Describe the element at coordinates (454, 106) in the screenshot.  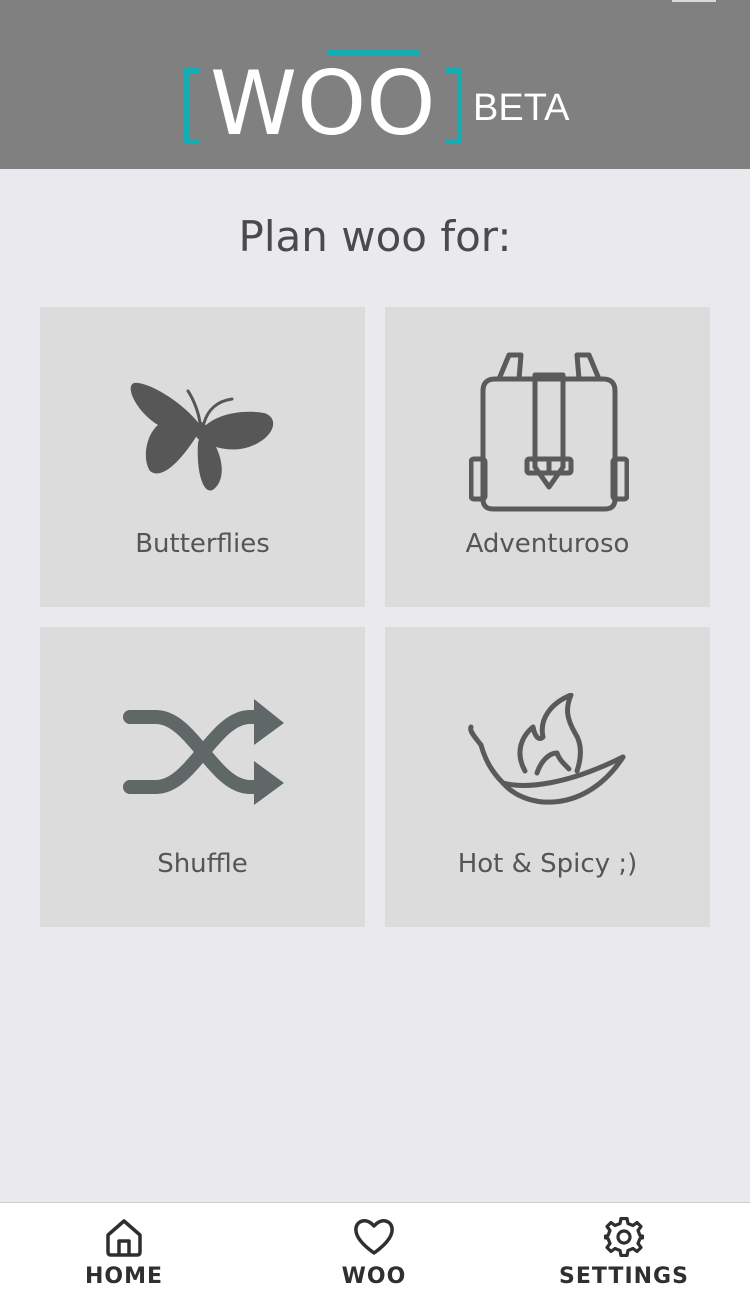
I see `logo-right-bracket` at that location.